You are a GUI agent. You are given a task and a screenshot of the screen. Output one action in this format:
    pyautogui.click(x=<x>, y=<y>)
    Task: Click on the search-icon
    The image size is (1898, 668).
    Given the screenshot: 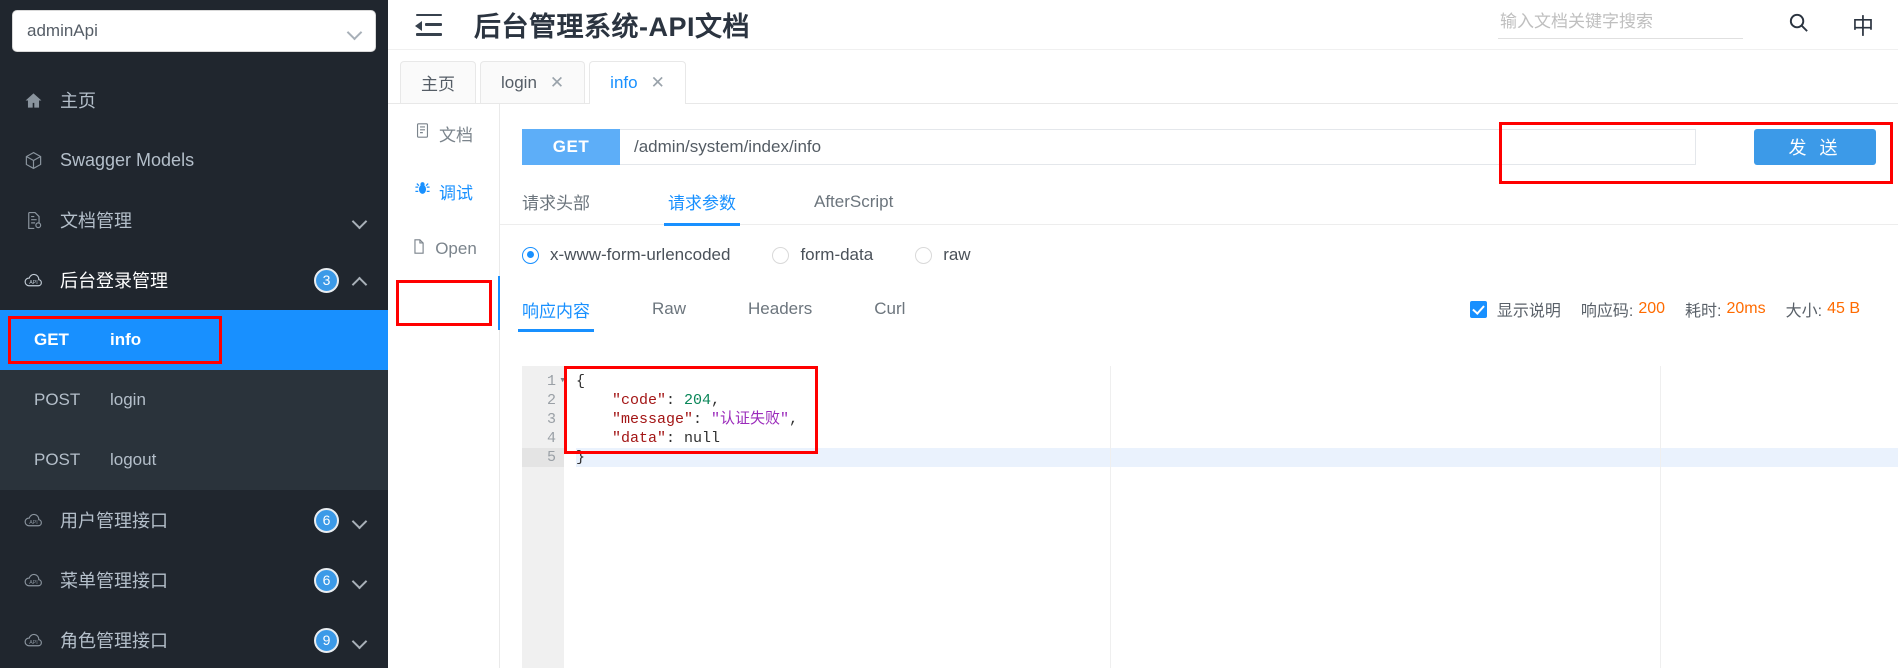 What is the action you would take?
    pyautogui.click(x=1798, y=25)
    